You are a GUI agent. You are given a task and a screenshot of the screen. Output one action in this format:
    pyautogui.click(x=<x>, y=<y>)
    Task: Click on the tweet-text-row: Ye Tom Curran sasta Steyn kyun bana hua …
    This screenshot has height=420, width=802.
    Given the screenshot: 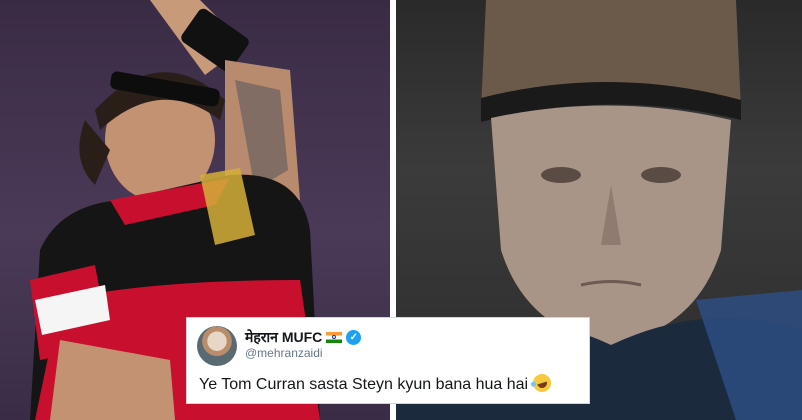 What is the action you would take?
    pyautogui.click(x=376, y=383)
    